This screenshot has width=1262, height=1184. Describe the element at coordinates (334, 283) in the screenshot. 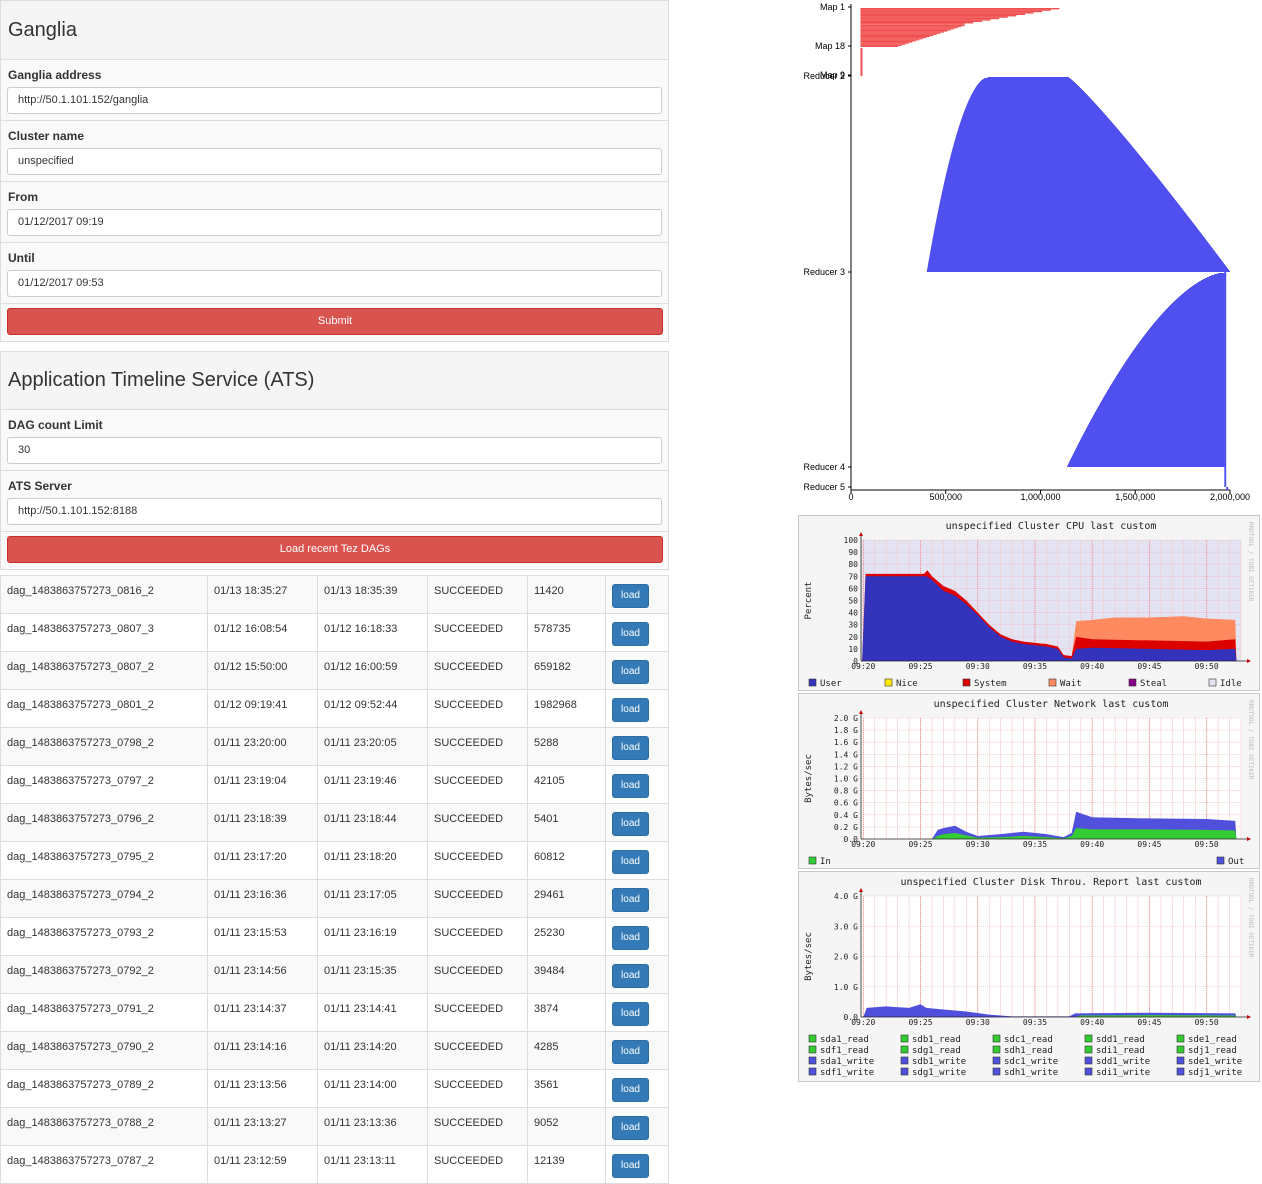

I see `until-input: 01/12/2017 09:53` at that location.